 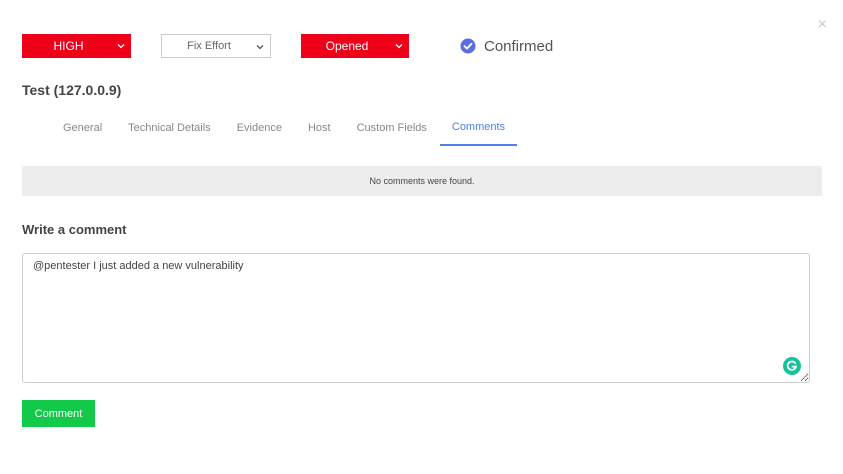 I want to click on comment-button: Comment, so click(x=58, y=413).